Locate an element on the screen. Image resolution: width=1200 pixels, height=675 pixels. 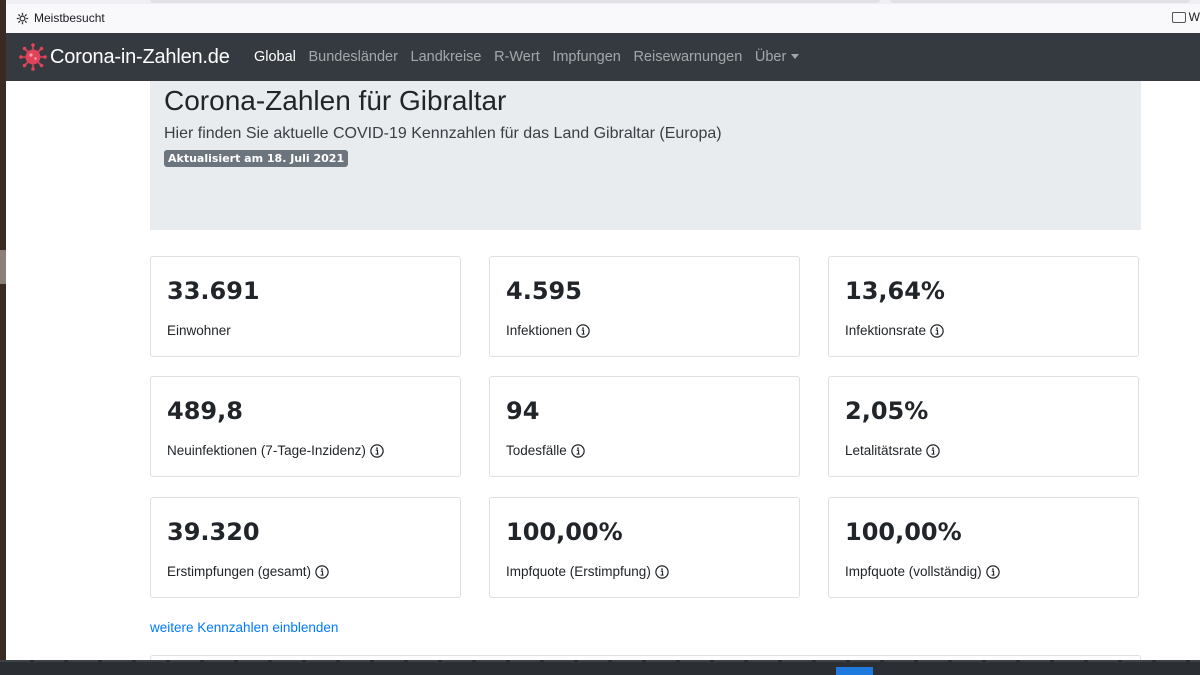
stat-label: Neuinfektionen (7-Tage-Inzidenz) is located at coordinates (266, 450).